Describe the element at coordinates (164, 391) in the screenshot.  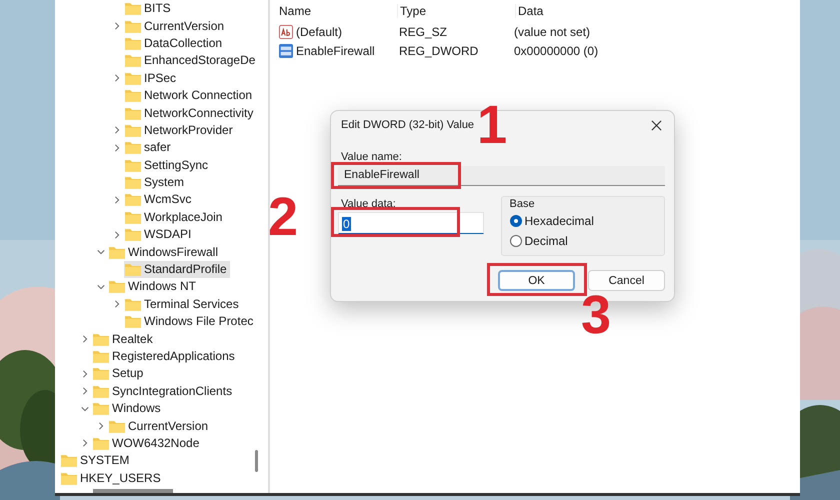
I see `tree-item: SyncIntegrationClients` at that location.